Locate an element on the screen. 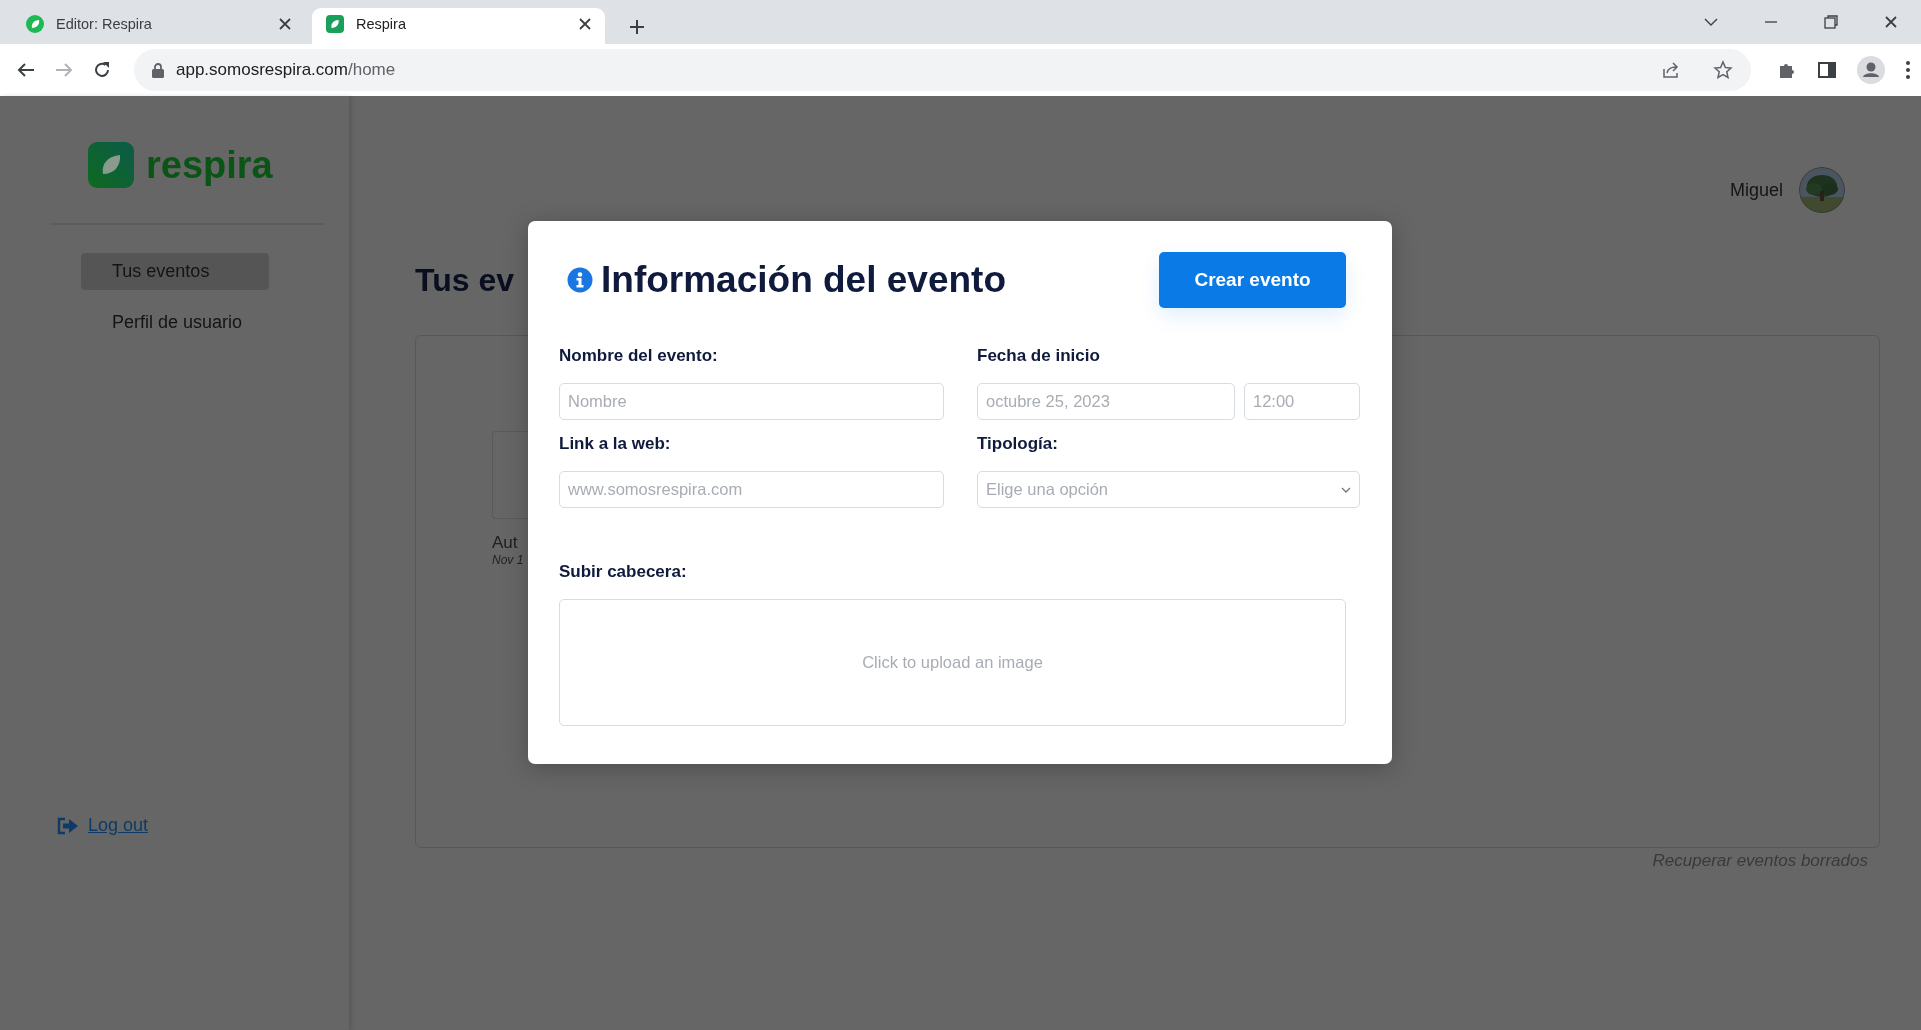 The height and width of the screenshot is (1030, 1921). more-menu-icon is located at coordinates (1908, 70).